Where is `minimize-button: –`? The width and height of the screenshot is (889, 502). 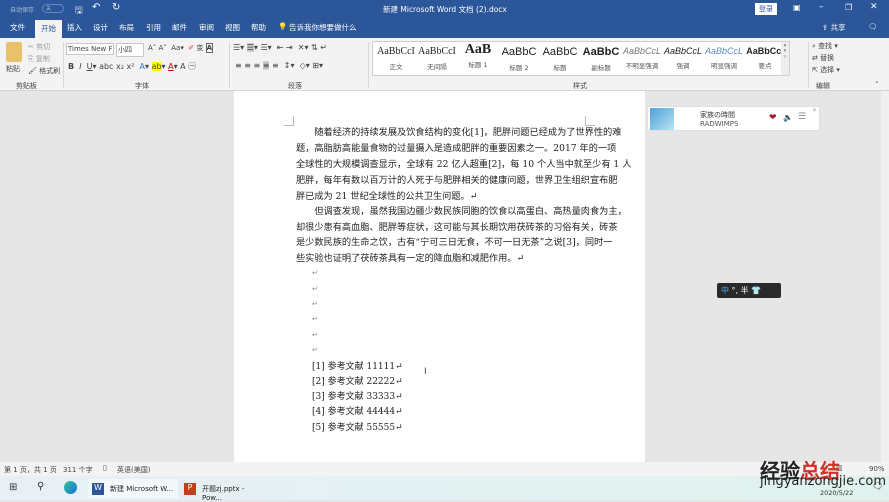 minimize-button: – is located at coordinates (821, 7).